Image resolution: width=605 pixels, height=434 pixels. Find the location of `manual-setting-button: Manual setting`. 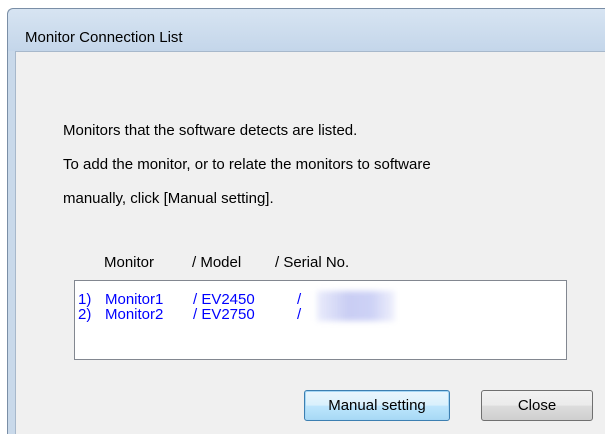

manual-setting-button: Manual setting is located at coordinates (377, 405).